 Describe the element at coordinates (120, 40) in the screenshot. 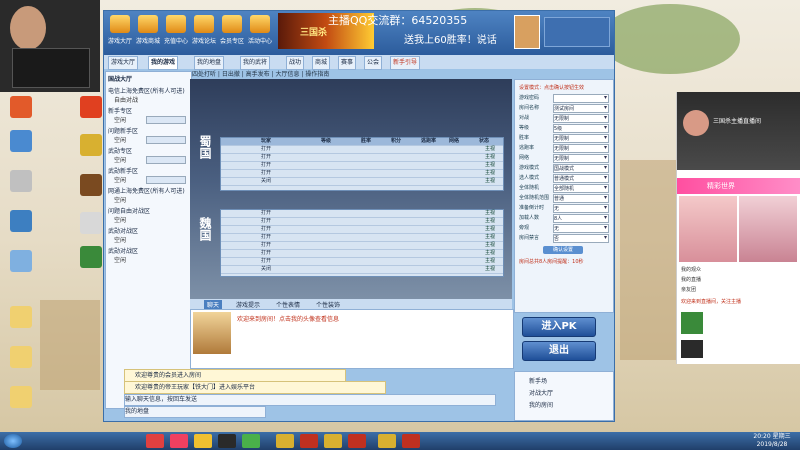

I see `toolbar-label: 游戏大厅` at that location.